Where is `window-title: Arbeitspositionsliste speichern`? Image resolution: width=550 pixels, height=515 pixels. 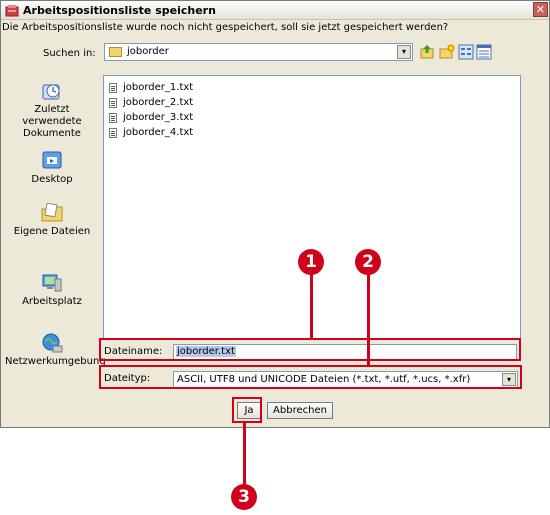
window-title: Arbeitspositionsliste speichern is located at coordinates (119, 10).